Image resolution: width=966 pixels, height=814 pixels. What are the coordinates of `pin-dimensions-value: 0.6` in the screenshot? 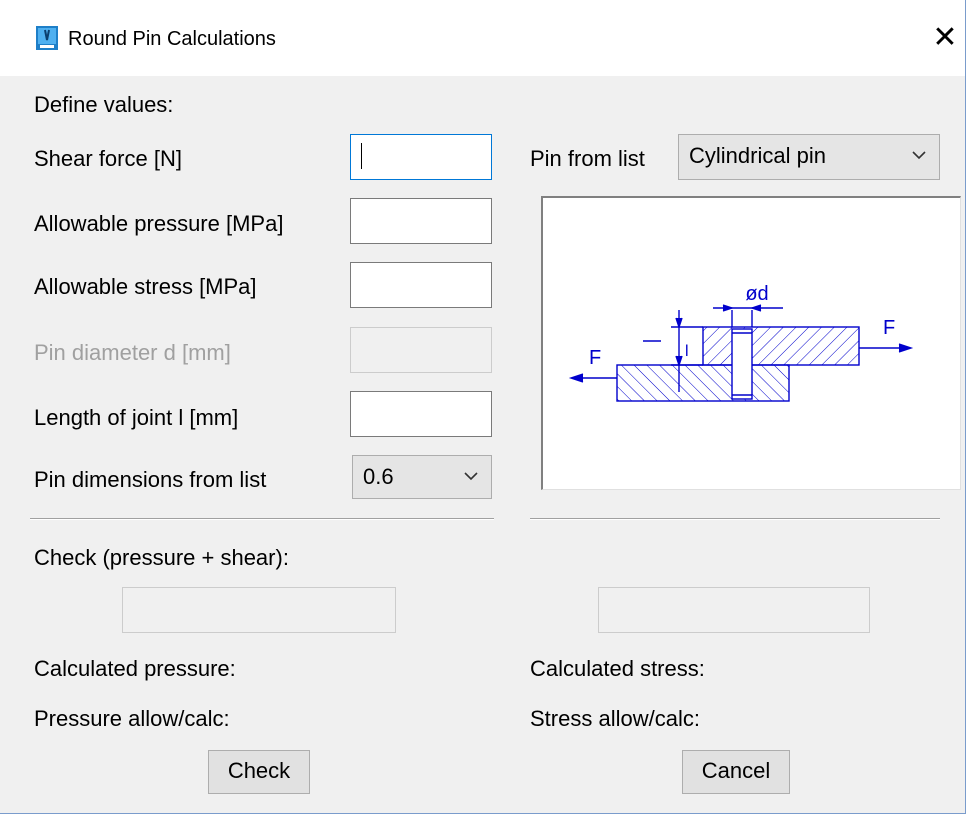 It's located at (378, 476).